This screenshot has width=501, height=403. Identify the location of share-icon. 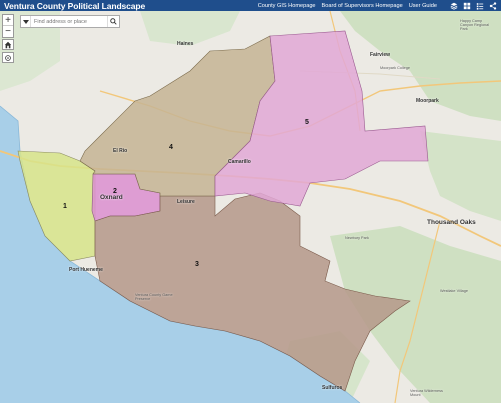
(492, 5).